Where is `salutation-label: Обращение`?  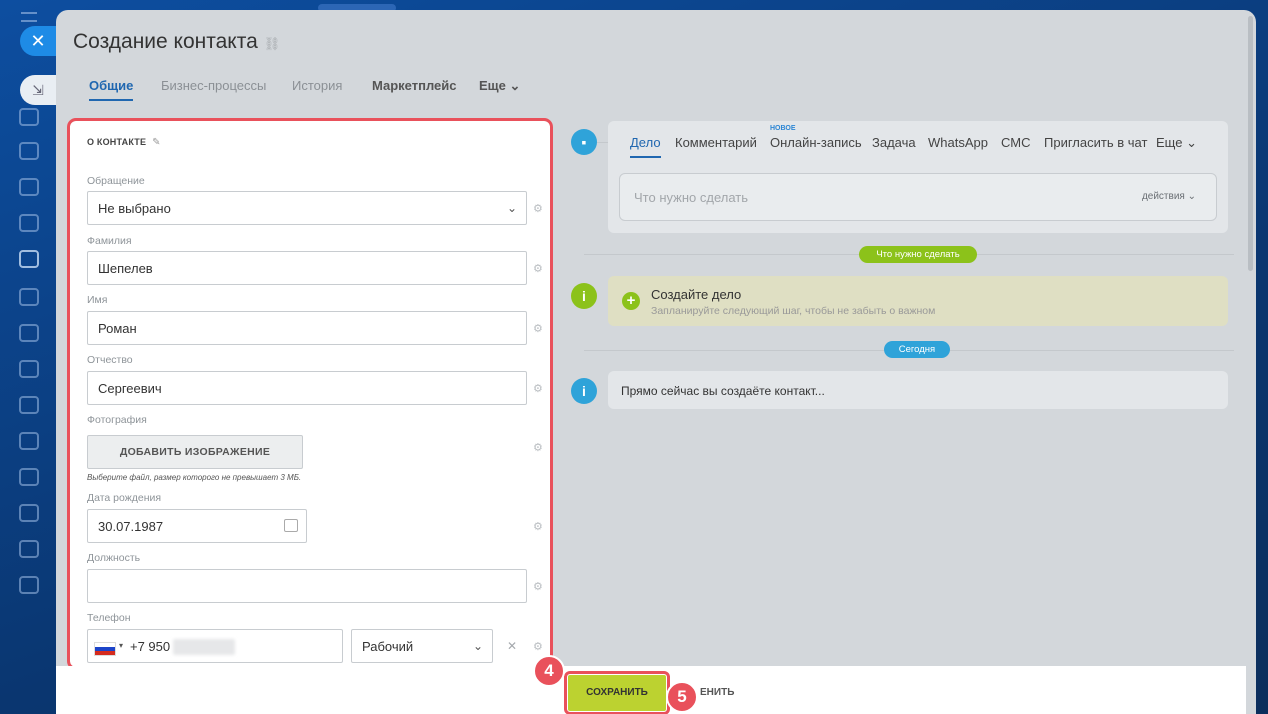 salutation-label: Обращение is located at coordinates (116, 181).